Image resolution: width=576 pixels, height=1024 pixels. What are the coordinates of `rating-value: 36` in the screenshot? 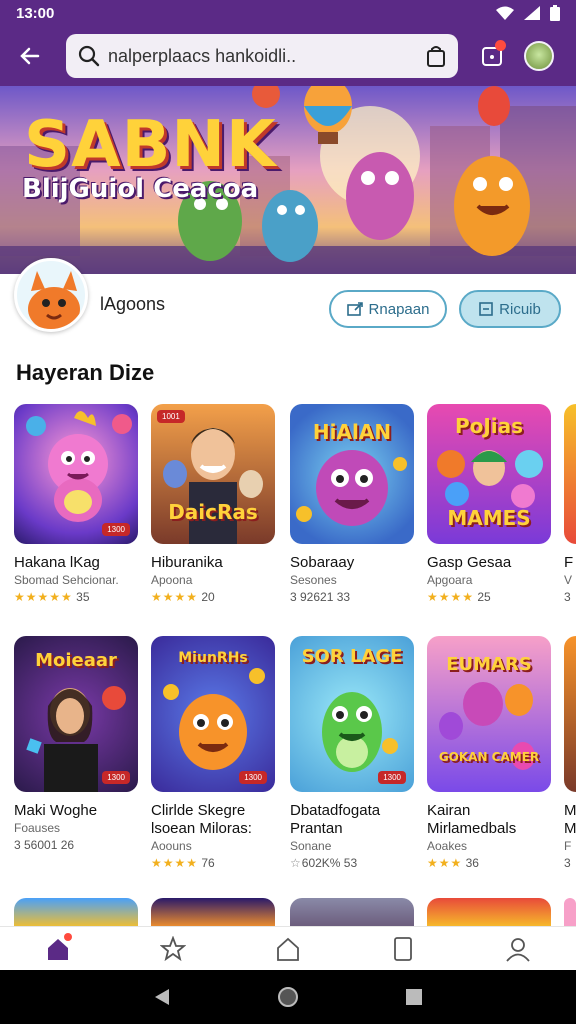 It's located at (472, 863).